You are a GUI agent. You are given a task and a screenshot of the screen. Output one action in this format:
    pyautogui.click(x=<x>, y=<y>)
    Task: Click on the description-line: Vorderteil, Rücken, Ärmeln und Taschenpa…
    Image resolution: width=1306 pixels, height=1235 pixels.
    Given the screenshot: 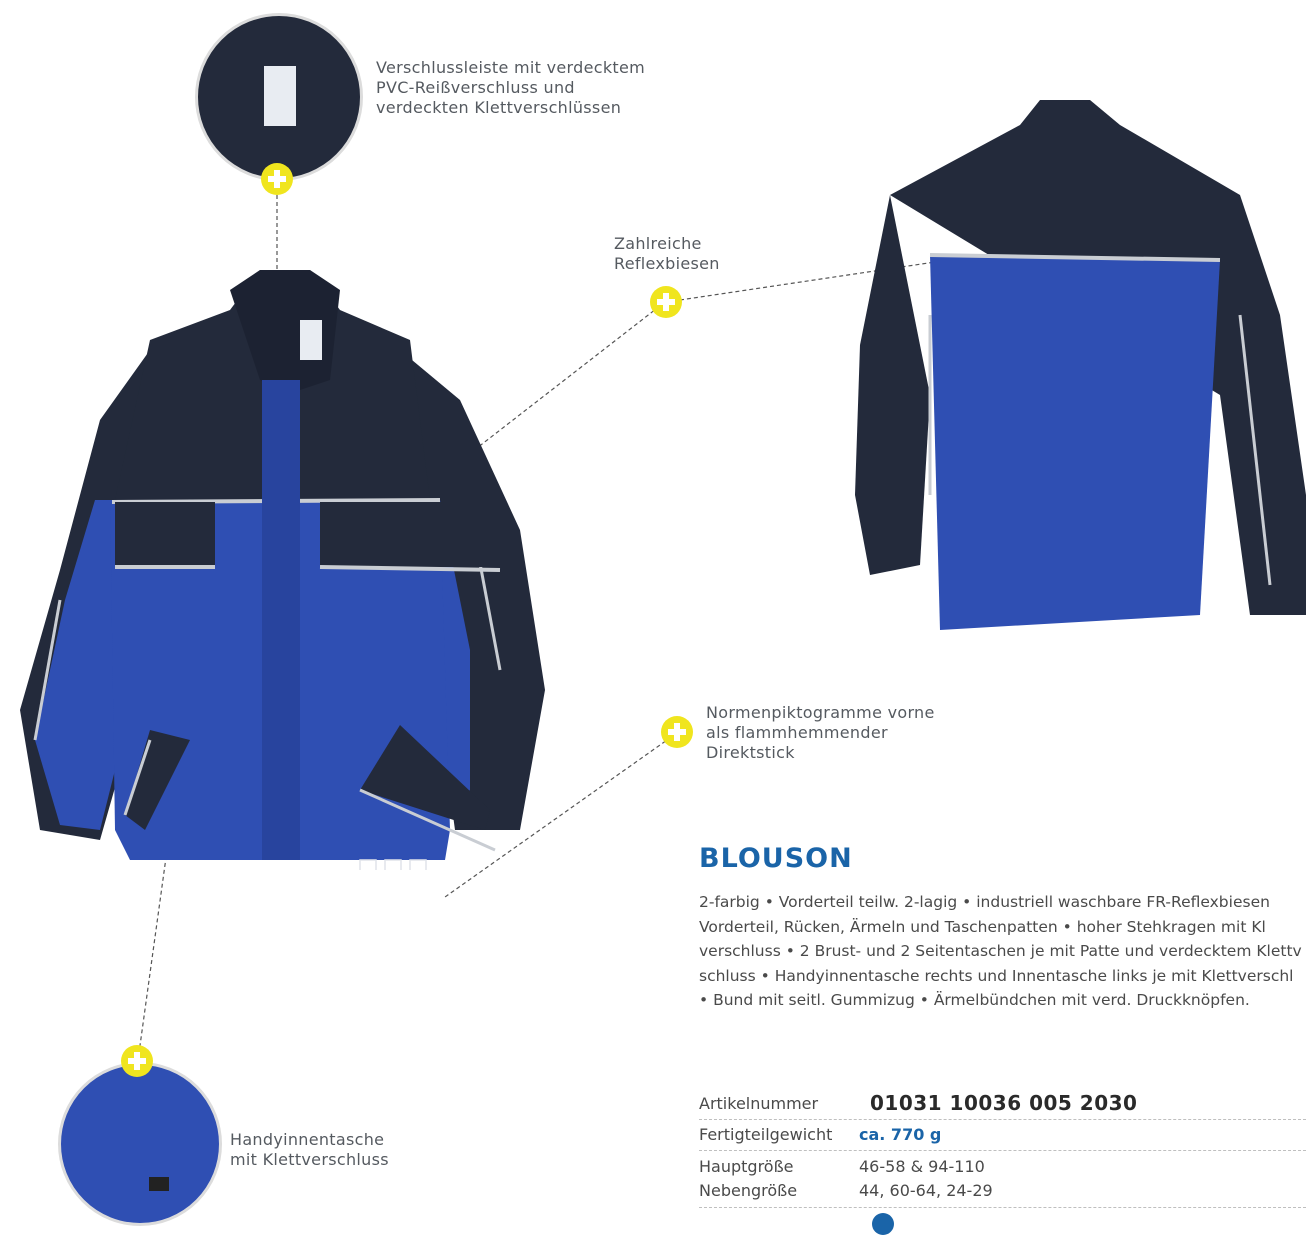 What is the action you would take?
    pyautogui.click(x=982, y=926)
    